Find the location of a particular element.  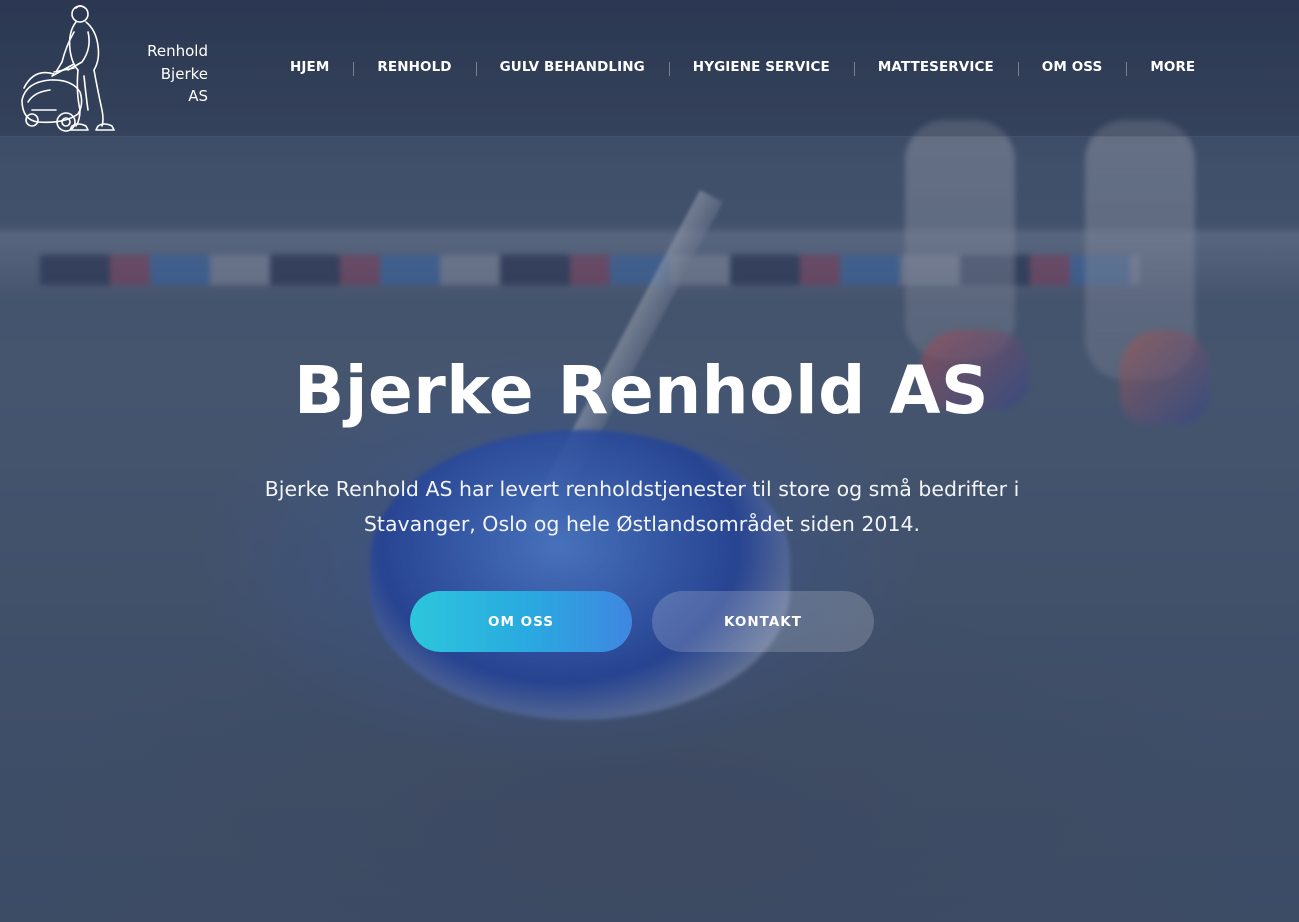

brand-name-line-2: Bjerke is located at coordinates (184, 73).